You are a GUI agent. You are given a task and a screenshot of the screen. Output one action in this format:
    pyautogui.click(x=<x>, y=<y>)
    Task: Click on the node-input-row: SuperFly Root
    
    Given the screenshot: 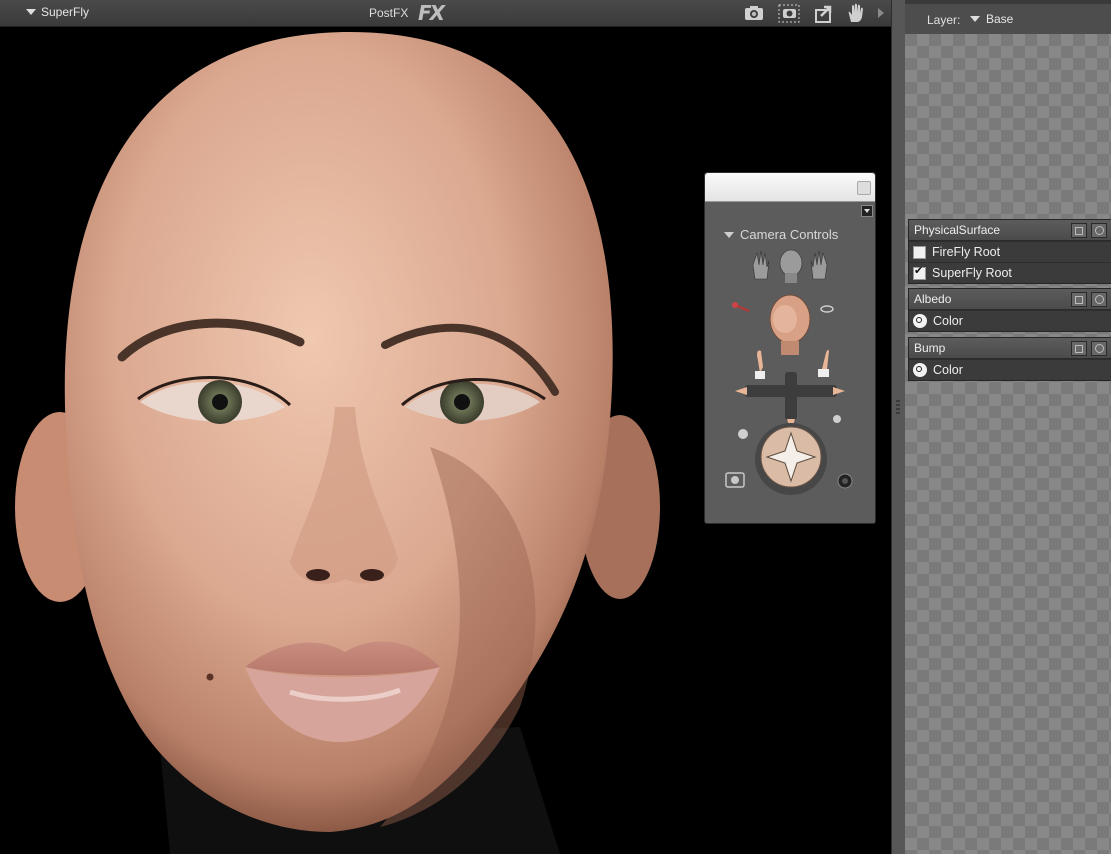 What is the action you would take?
    pyautogui.click(x=1010, y=272)
    